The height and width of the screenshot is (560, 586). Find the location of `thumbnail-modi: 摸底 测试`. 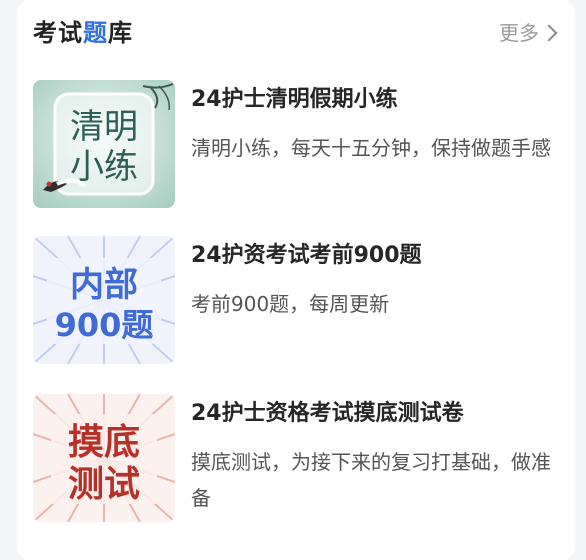

thumbnail-modi: 摸底 测试 is located at coordinates (104, 458).